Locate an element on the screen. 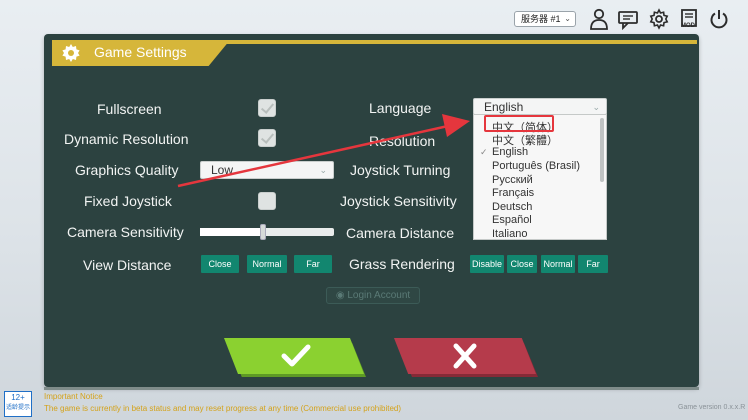 The width and height of the screenshot is (748, 420). age-rating-label: 12+ is located at coordinates (18, 397).